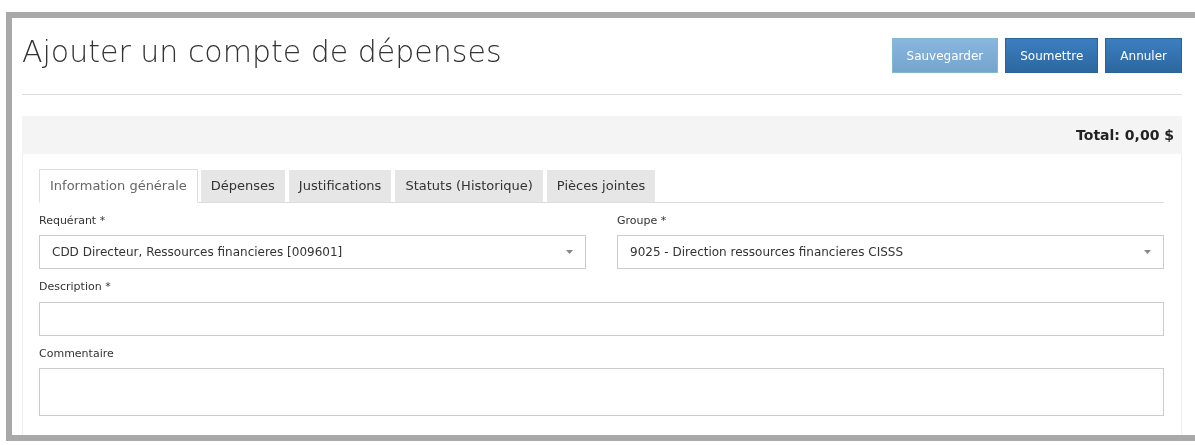 Image resolution: width=1195 pixels, height=445 pixels. I want to click on dropdown-field: 9025 - Direction ressources financieres CISSS, so click(890, 252).